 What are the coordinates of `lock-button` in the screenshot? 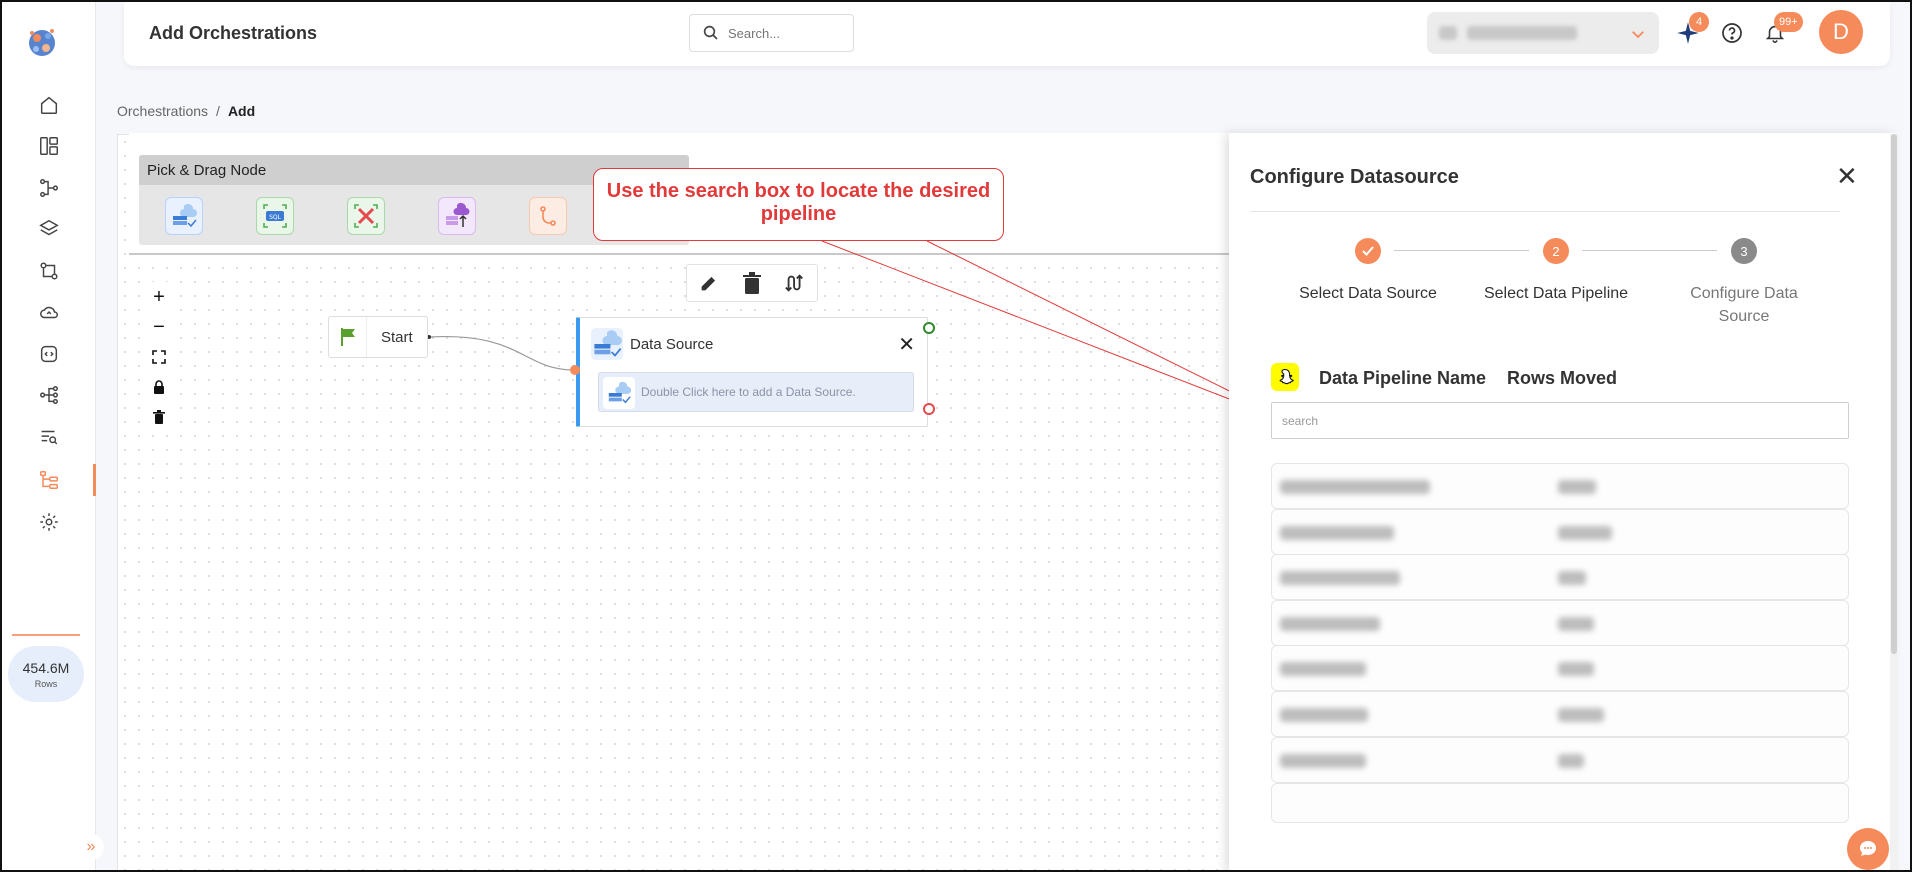 It's located at (159, 387).